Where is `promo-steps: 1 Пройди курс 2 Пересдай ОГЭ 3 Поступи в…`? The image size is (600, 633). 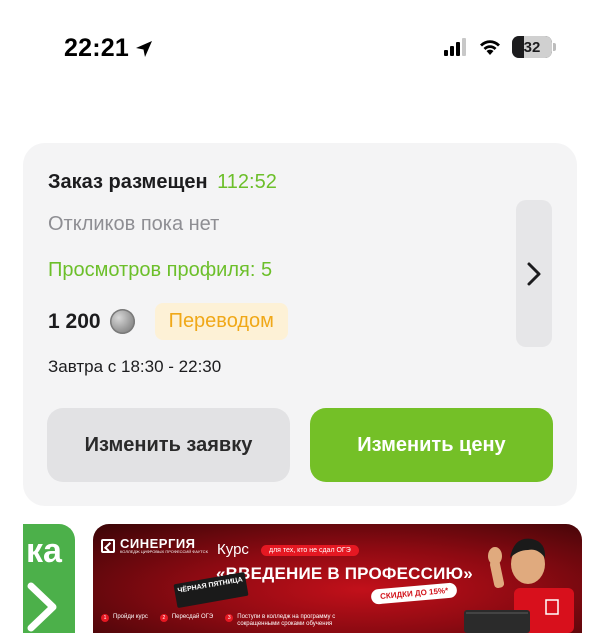 promo-steps: 1 Пройди курс 2 Пересдай ОГЭ 3 Поступи в… is located at coordinates (222, 621).